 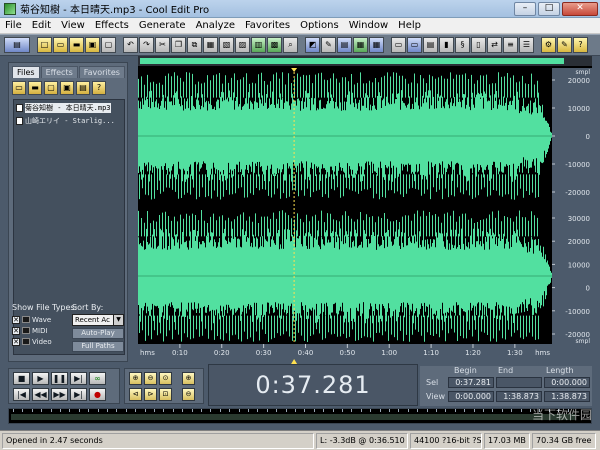 I want to click on cut-icon: ✂, so click(x=162, y=45).